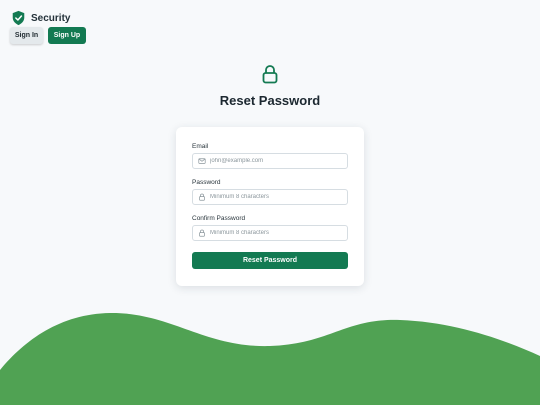 The width and height of the screenshot is (540, 405). Describe the element at coordinates (219, 218) in the screenshot. I see `confirm-password-label: Confirm Password` at that location.